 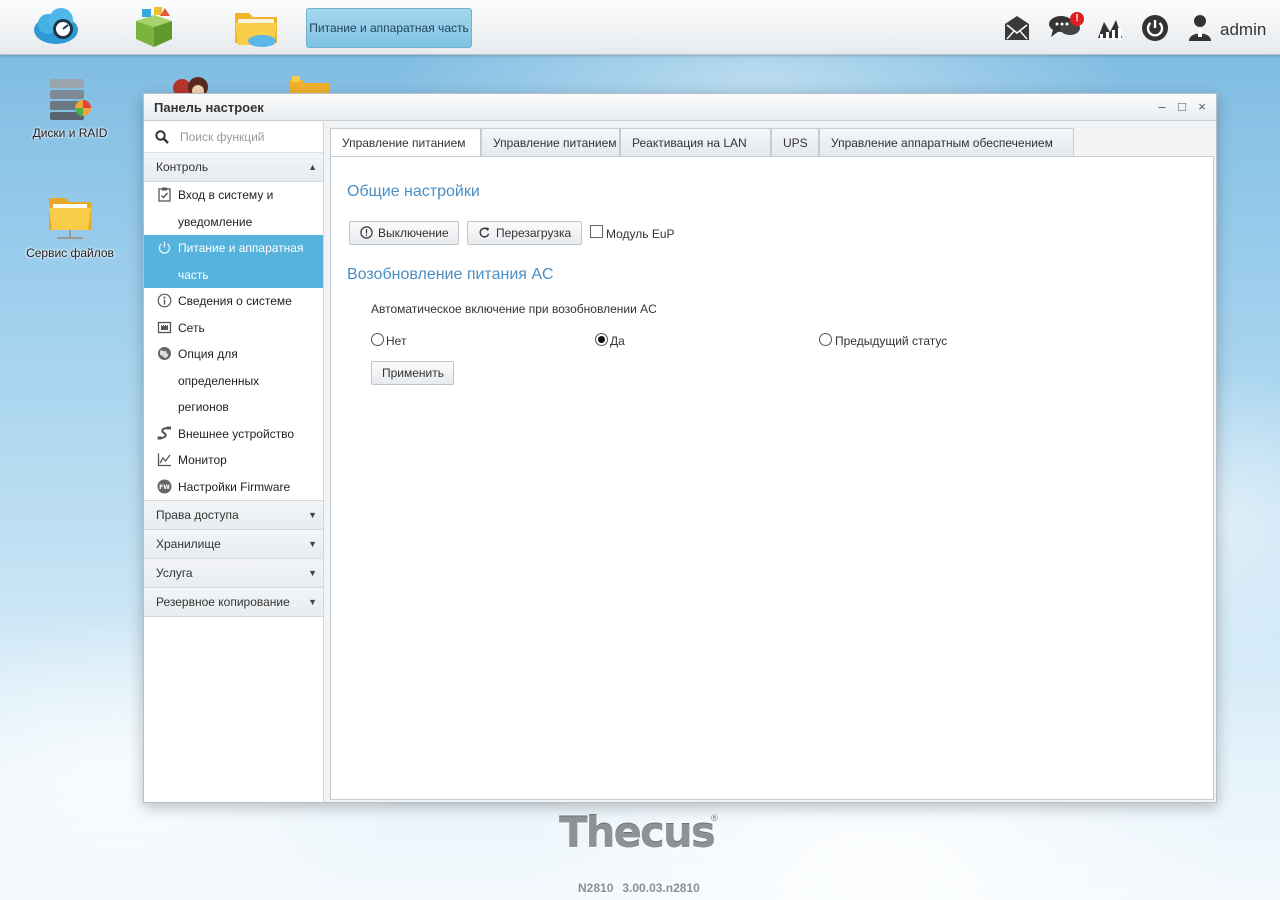 What do you see at coordinates (640, 27) in the screenshot?
I see `taskbar: Питание и аппаратная часть ! admin` at bounding box center [640, 27].